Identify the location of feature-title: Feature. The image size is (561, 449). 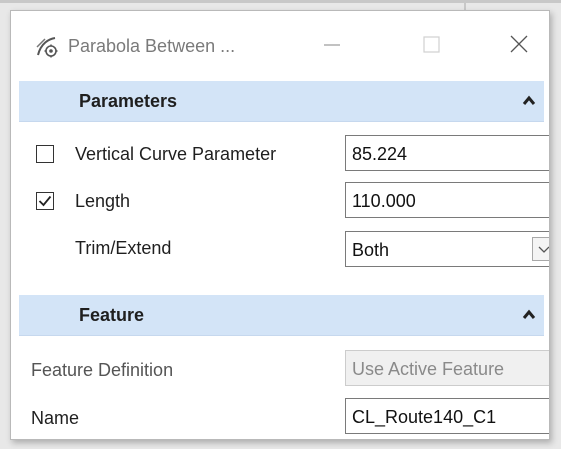
(112, 315).